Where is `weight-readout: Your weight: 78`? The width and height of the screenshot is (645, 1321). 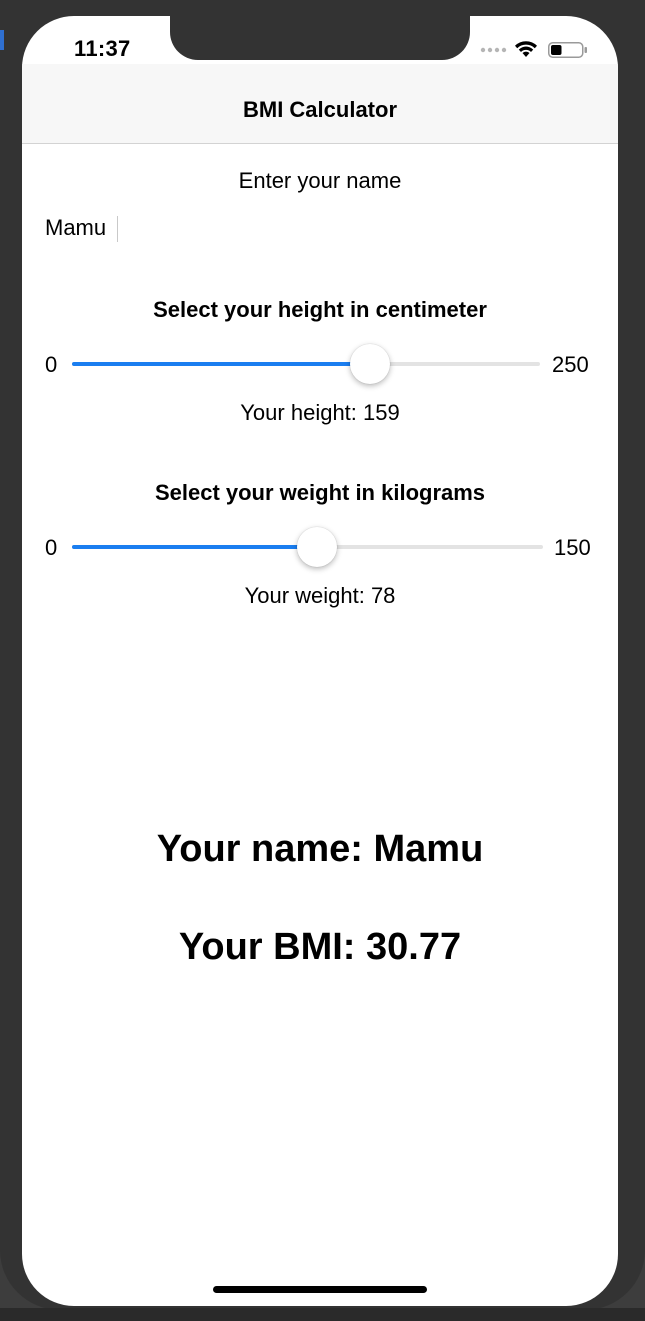 weight-readout: Your weight: 78 is located at coordinates (320, 595).